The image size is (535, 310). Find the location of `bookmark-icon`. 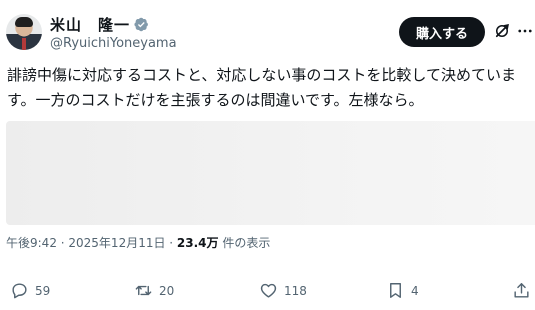

bookmark-icon is located at coordinates (395, 290).